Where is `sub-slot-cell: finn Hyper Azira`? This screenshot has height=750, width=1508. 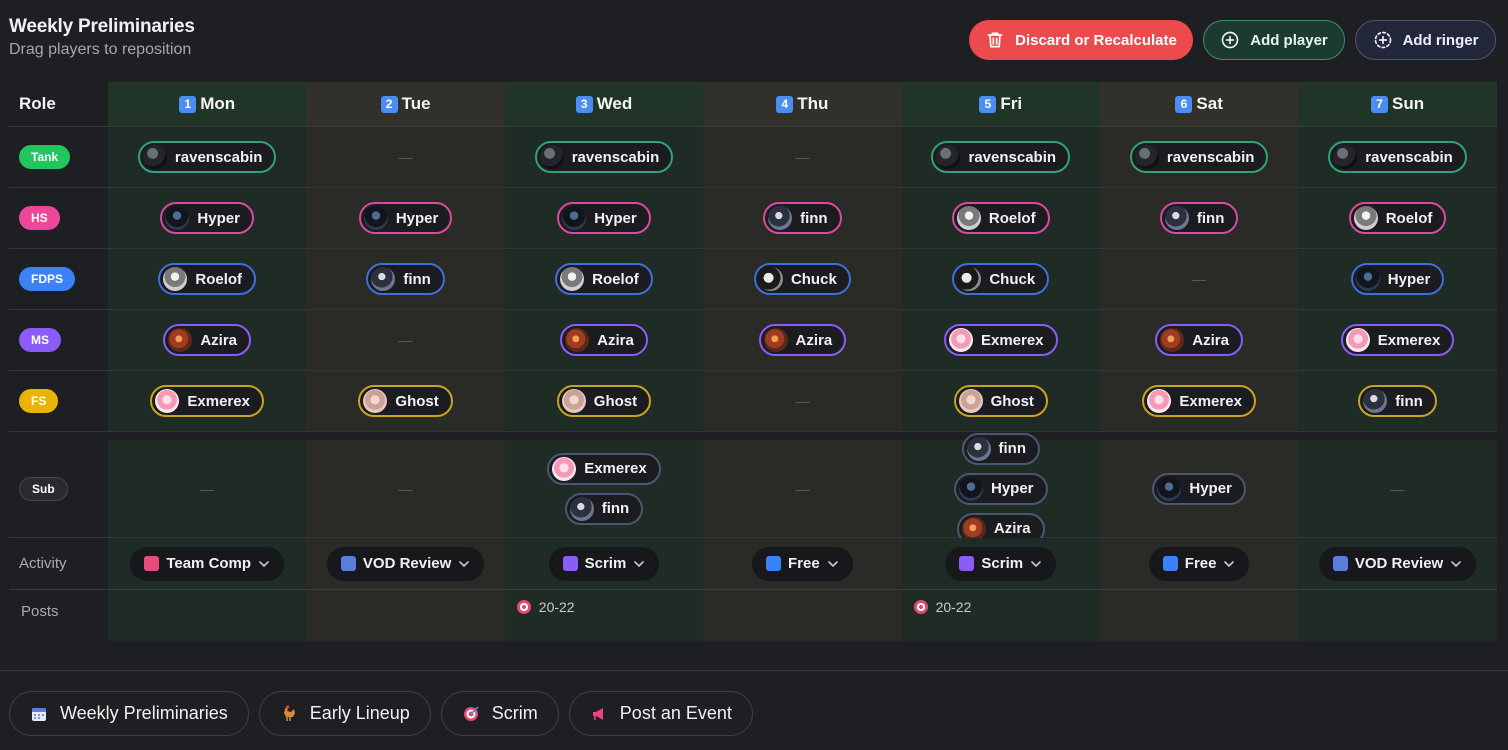
sub-slot-cell: finn Hyper Azira is located at coordinates (1000, 488).